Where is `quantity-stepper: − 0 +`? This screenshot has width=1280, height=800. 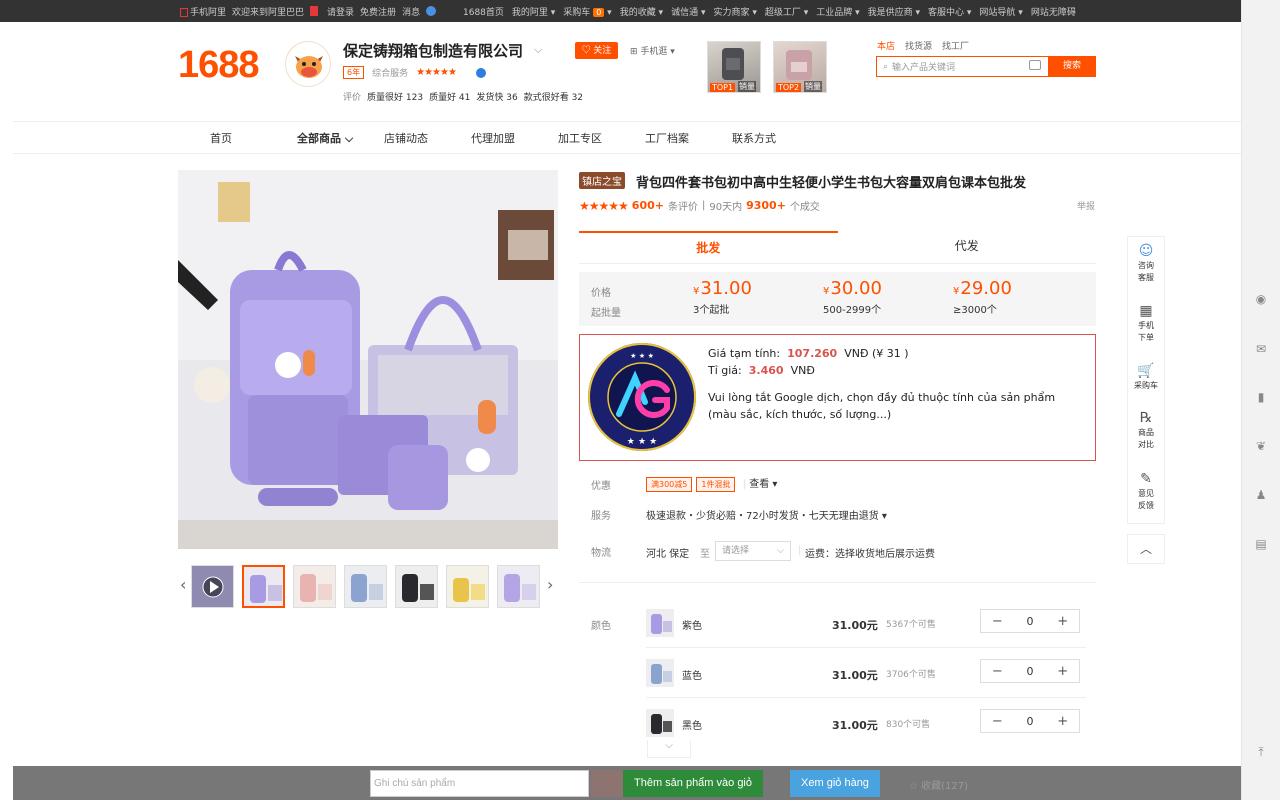 quantity-stepper: − 0 + is located at coordinates (1030, 621).